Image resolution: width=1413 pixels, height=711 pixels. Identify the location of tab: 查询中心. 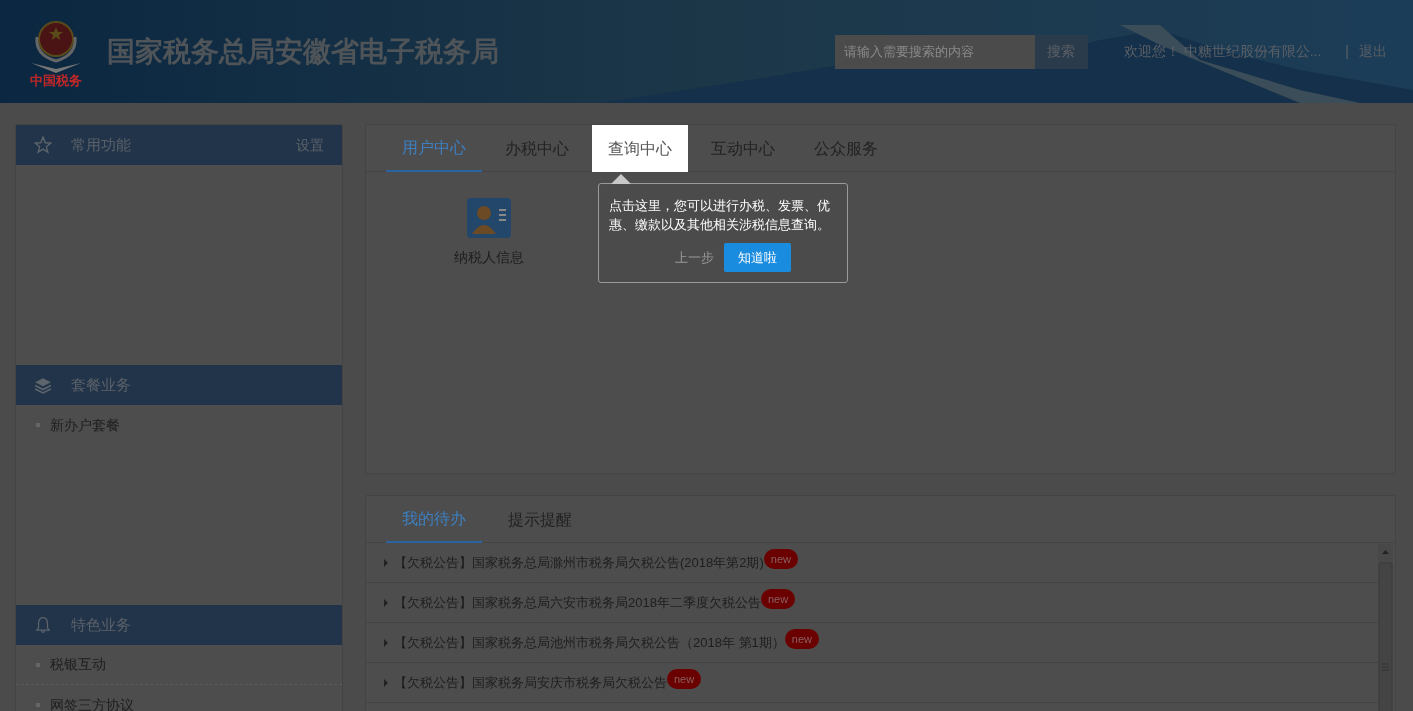
(640, 148).